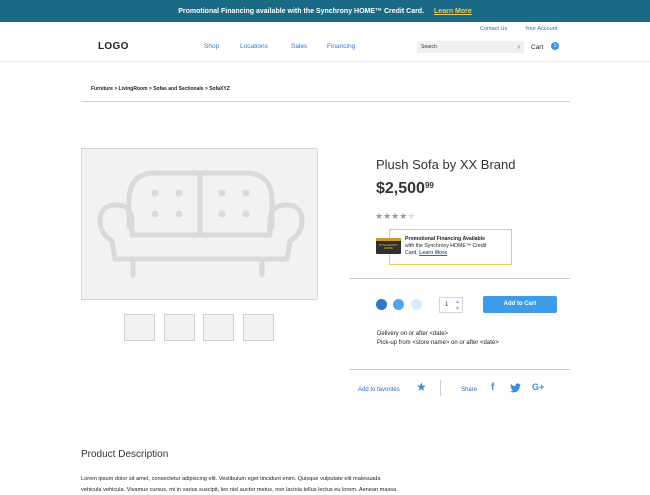 The height and width of the screenshot is (495, 650). Describe the element at coordinates (325, 61) in the screenshot. I see `header-divider` at that location.